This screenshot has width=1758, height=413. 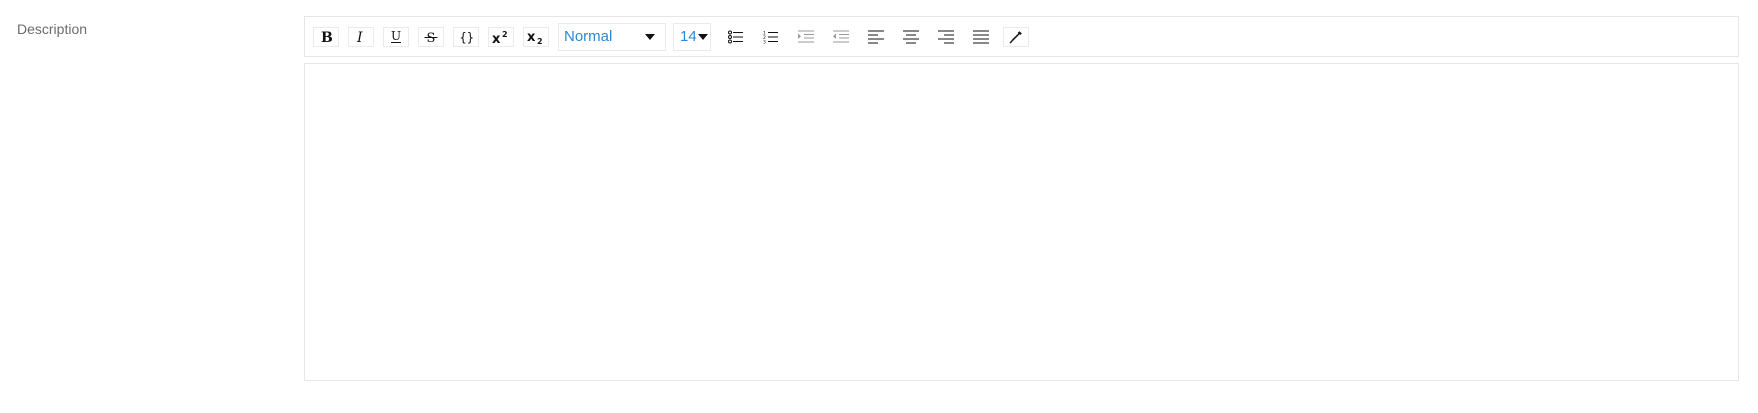 I want to click on code-braces-icon: {}, so click(x=466, y=37).